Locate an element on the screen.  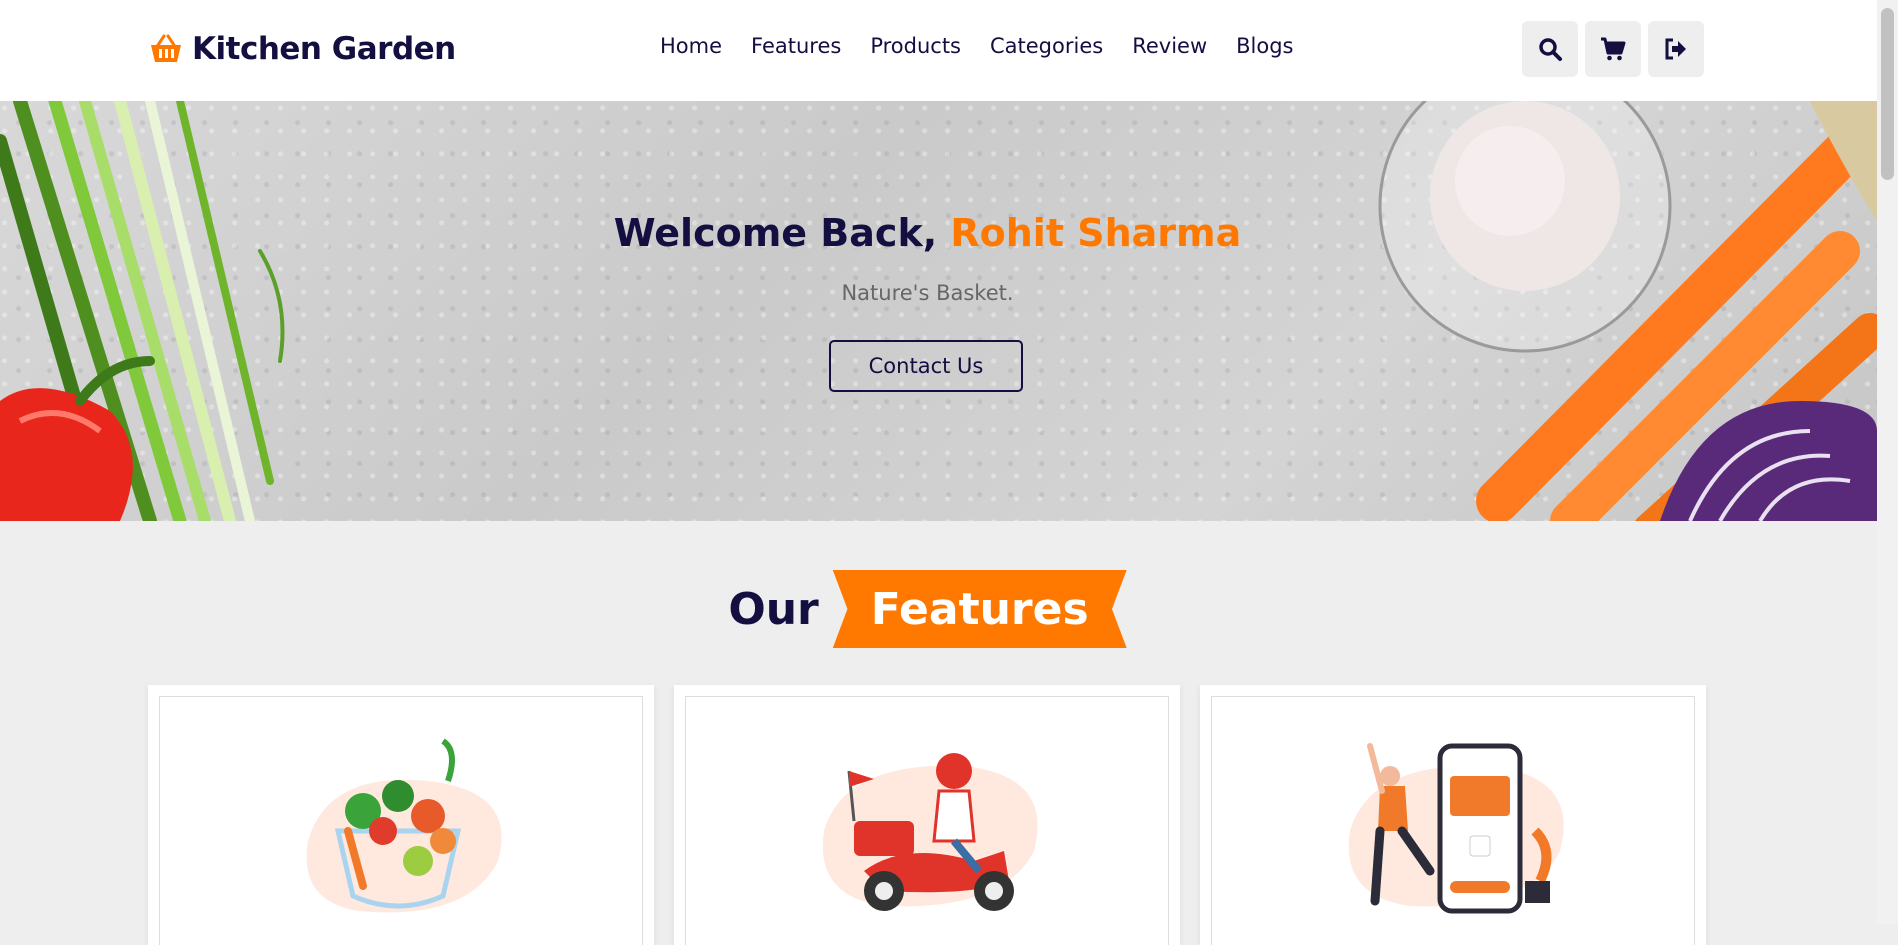
cart-icon is located at coordinates (1613, 49).